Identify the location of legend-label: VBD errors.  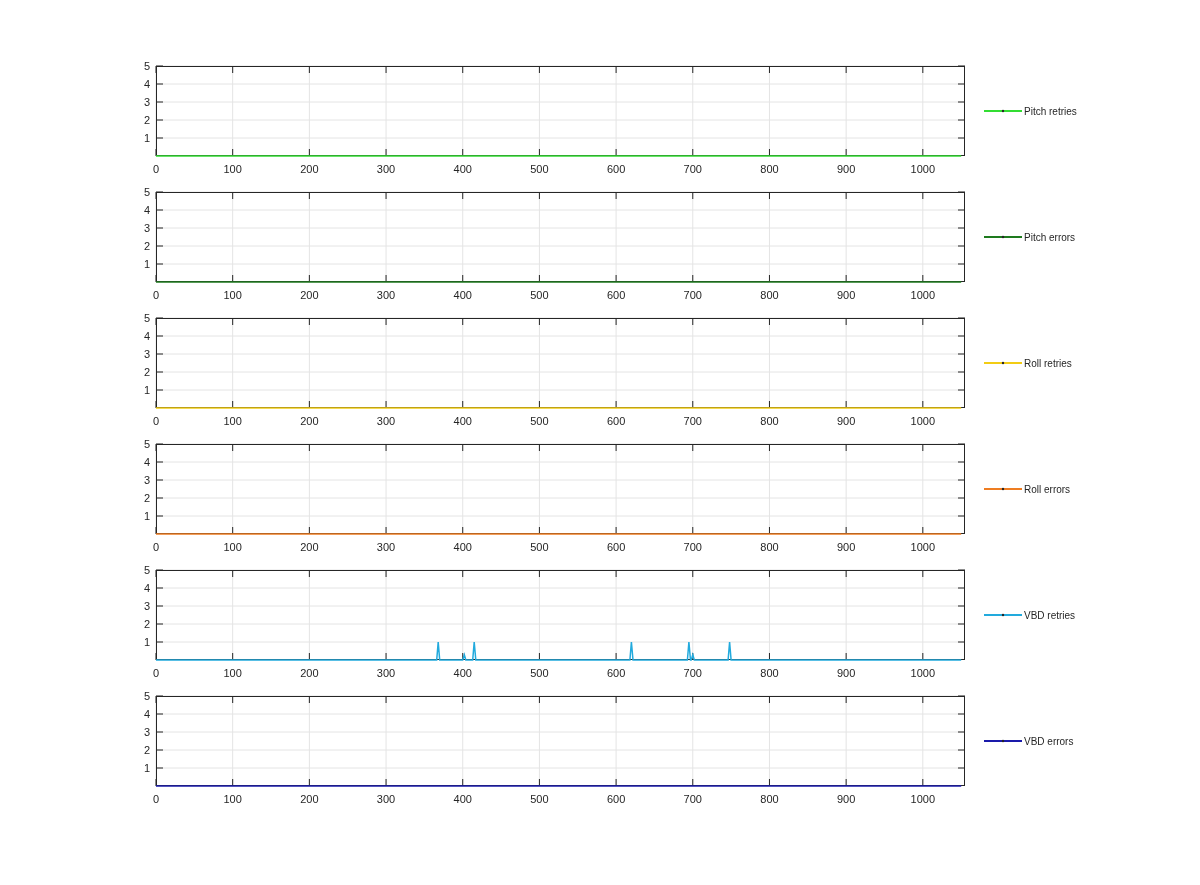
(1049, 741).